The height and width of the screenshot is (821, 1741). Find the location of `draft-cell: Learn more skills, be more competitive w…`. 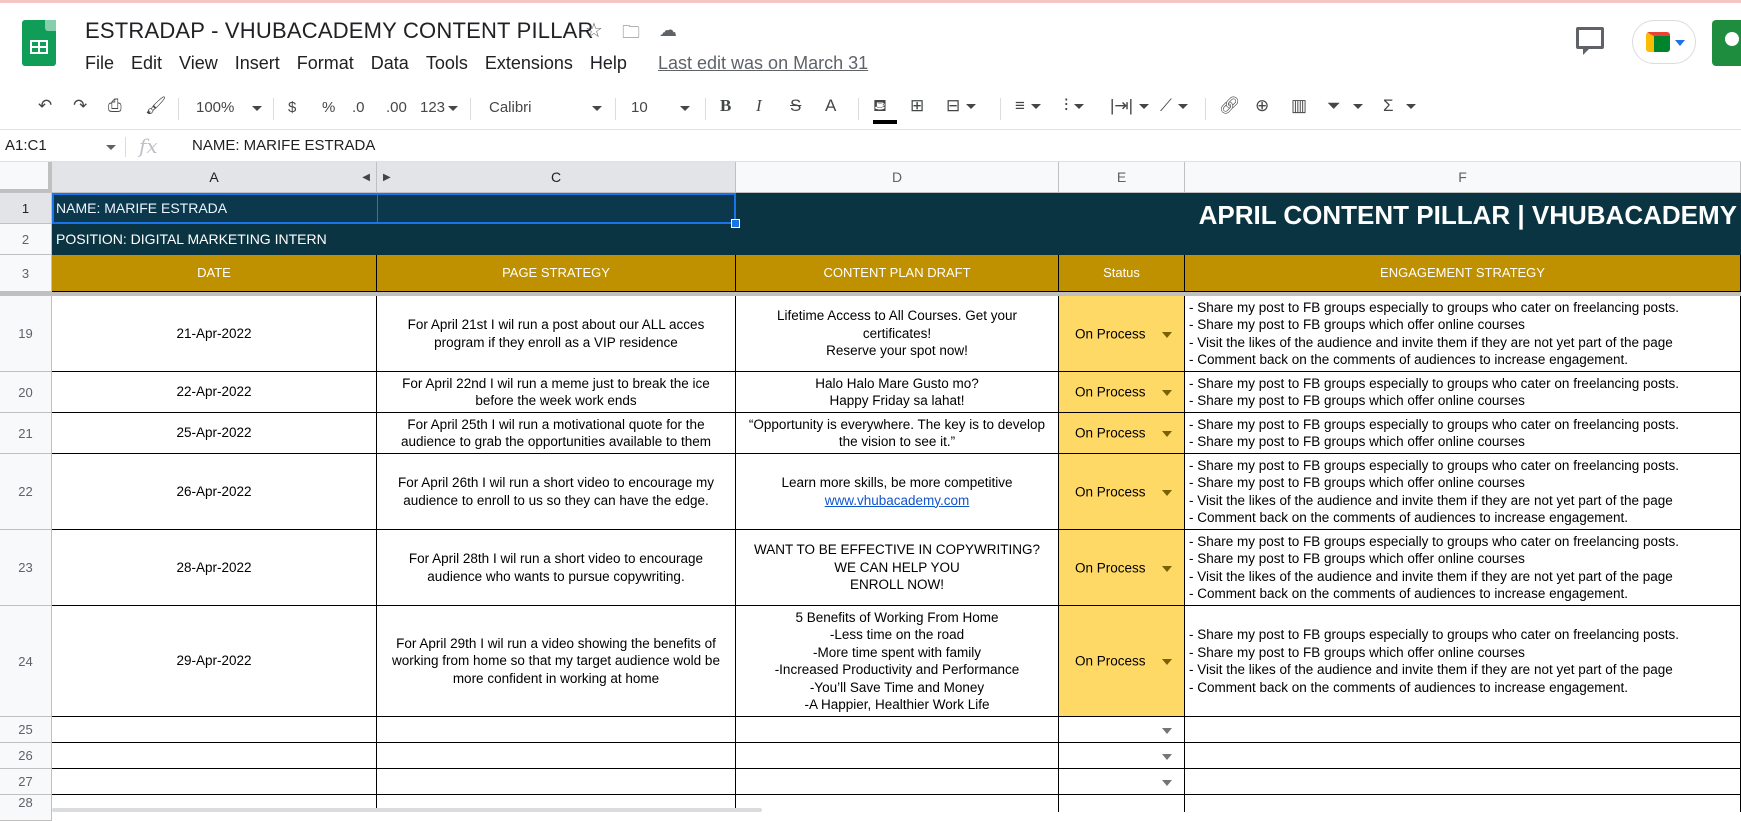

draft-cell: Learn more skills, be more competitive w… is located at coordinates (897, 492).